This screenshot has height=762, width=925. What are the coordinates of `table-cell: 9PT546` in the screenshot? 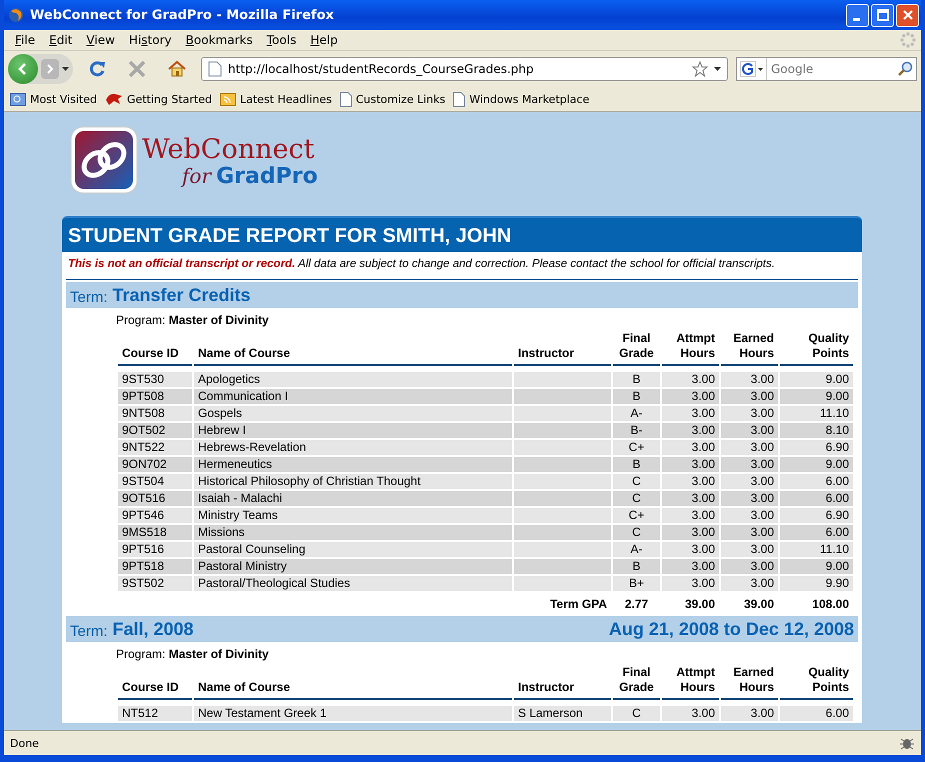 It's located at (155, 515).